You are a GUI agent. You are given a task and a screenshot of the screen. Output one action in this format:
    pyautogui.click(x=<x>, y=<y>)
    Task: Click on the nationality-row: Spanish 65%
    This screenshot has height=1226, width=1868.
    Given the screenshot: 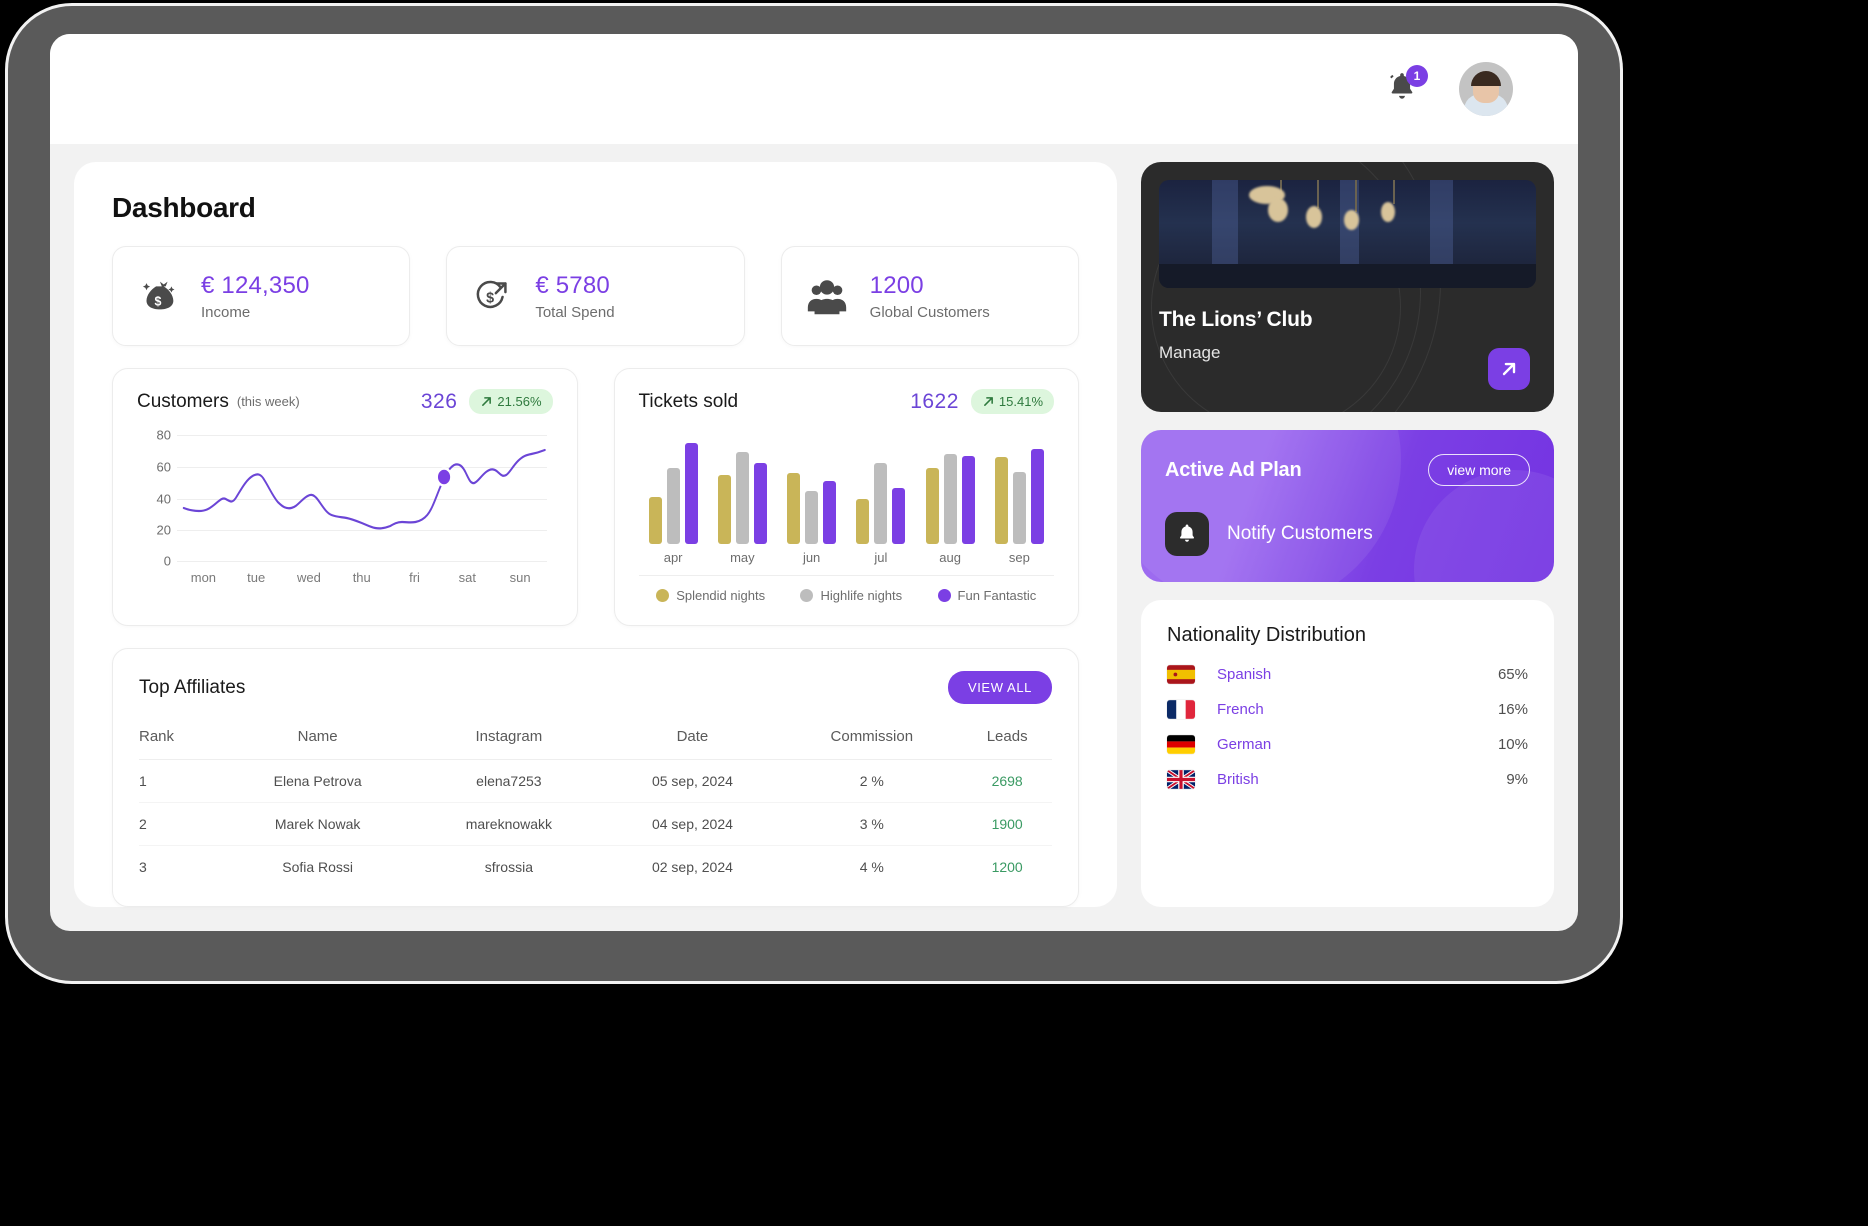 What is the action you would take?
    pyautogui.click(x=1347, y=674)
    